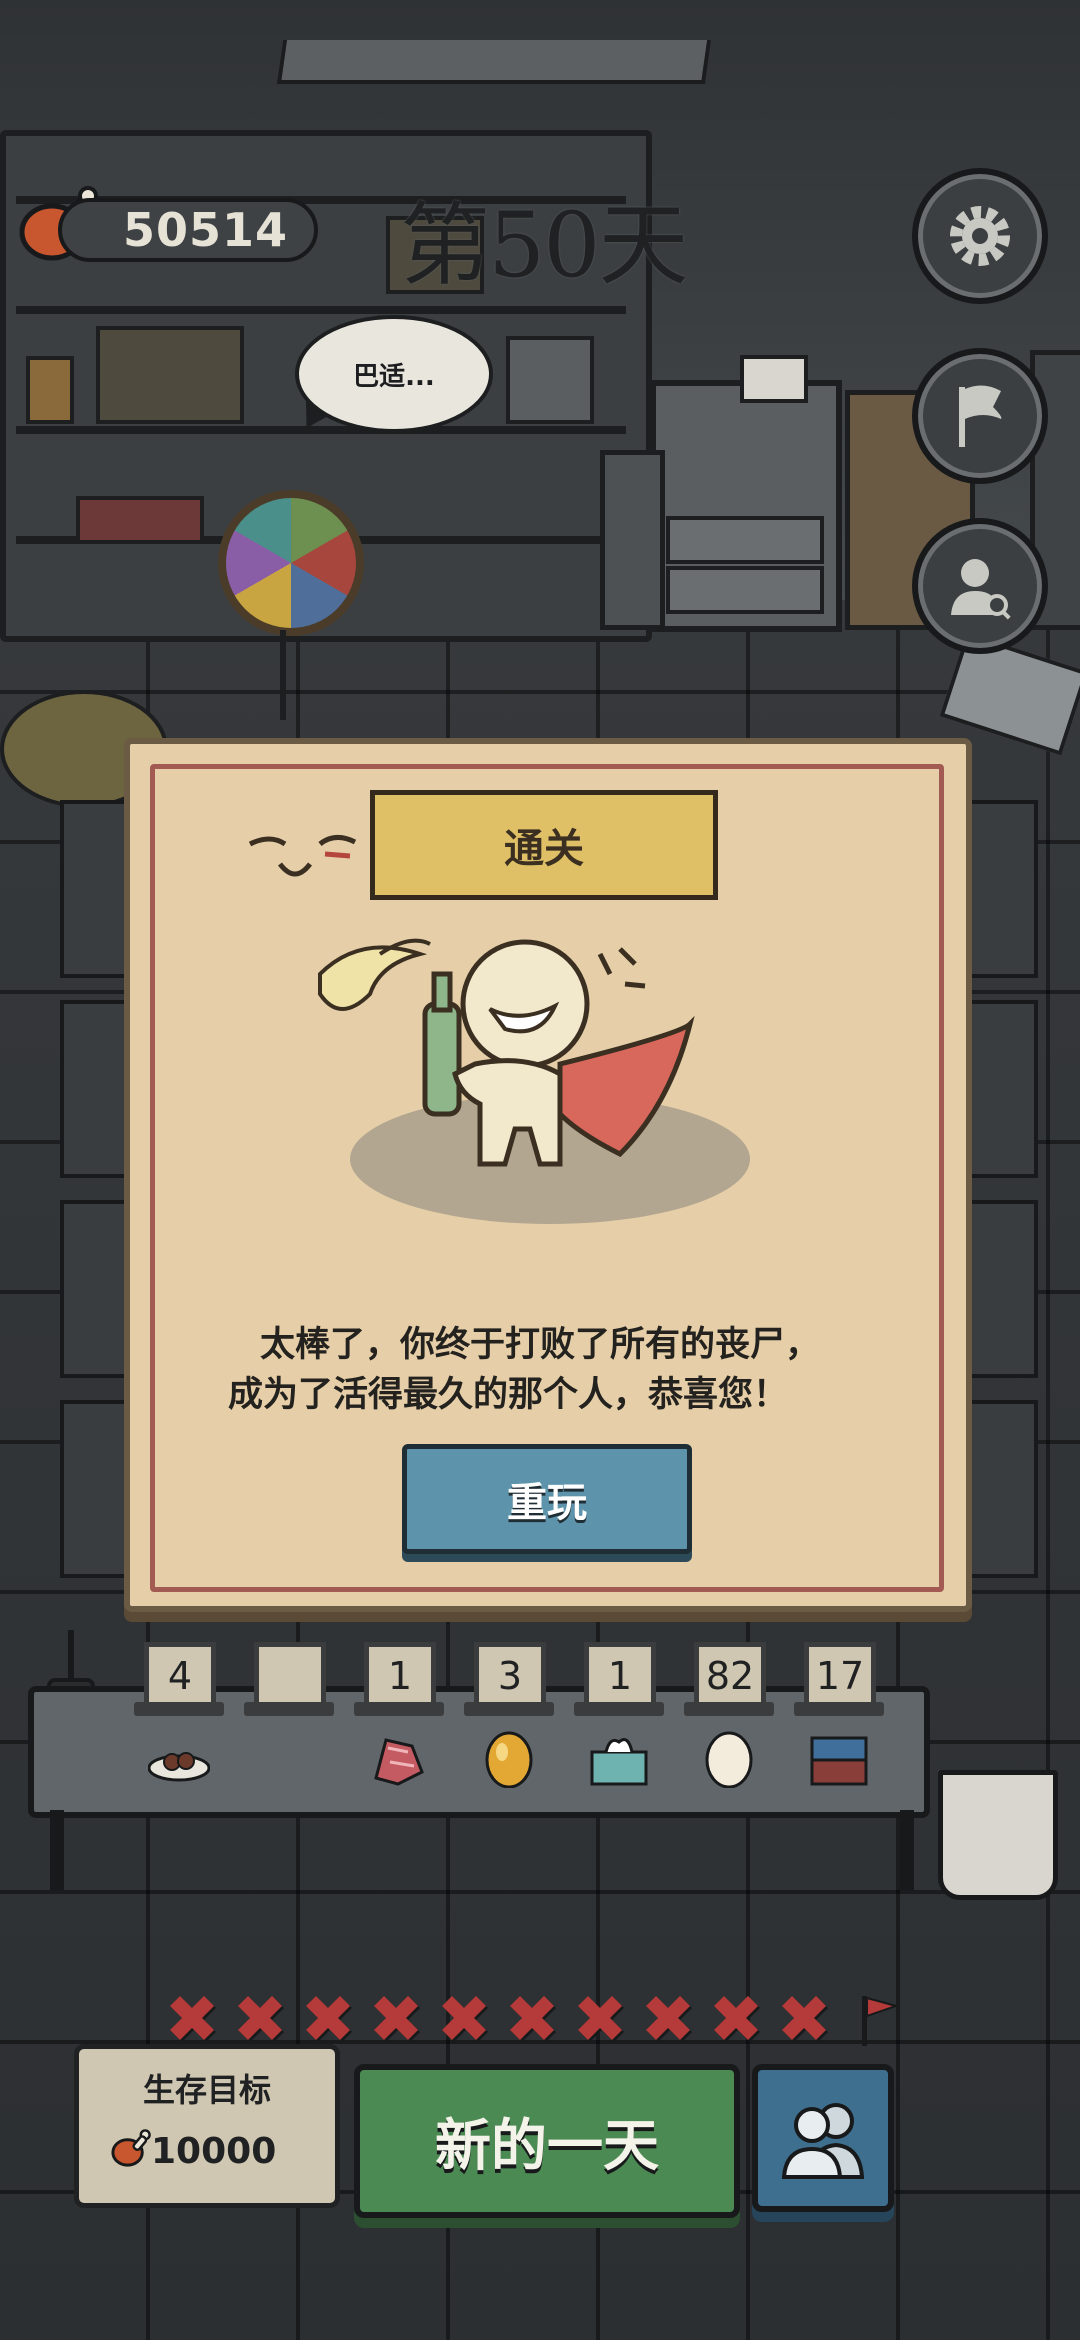  What do you see at coordinates (399, 1762) in the screenshot?
I see `raw-meat-icon` at bounding box center [399, 1762].